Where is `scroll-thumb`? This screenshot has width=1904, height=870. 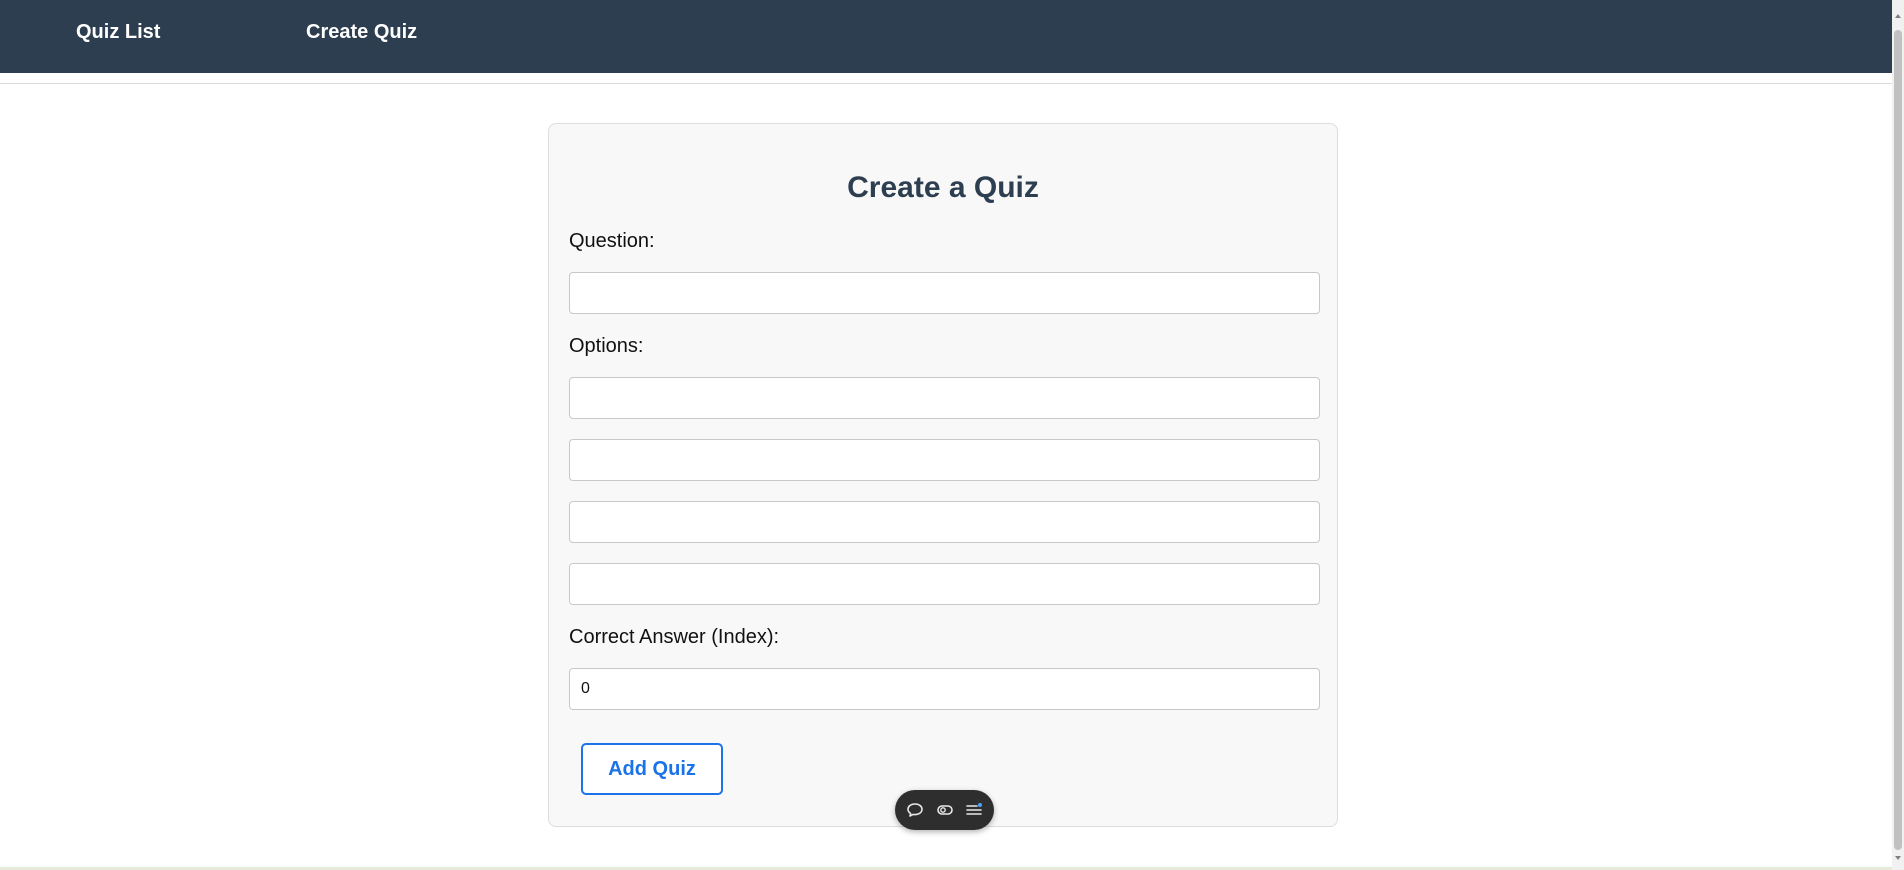 scroll-thumb is located at coordinates (1898, 440).